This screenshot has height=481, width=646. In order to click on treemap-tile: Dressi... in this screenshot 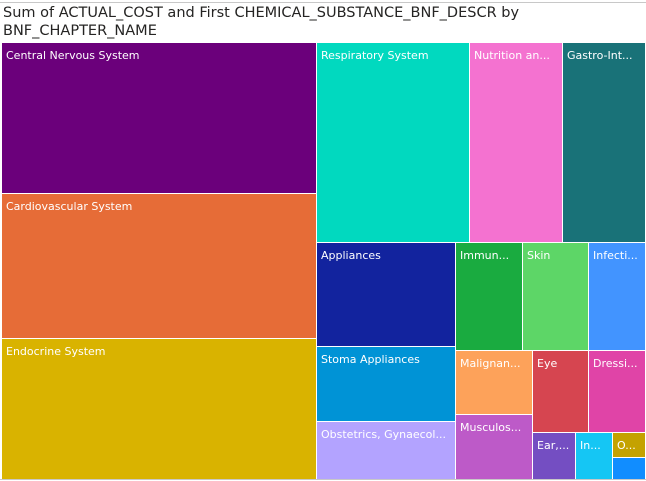, I will do `click(617, 391)`.